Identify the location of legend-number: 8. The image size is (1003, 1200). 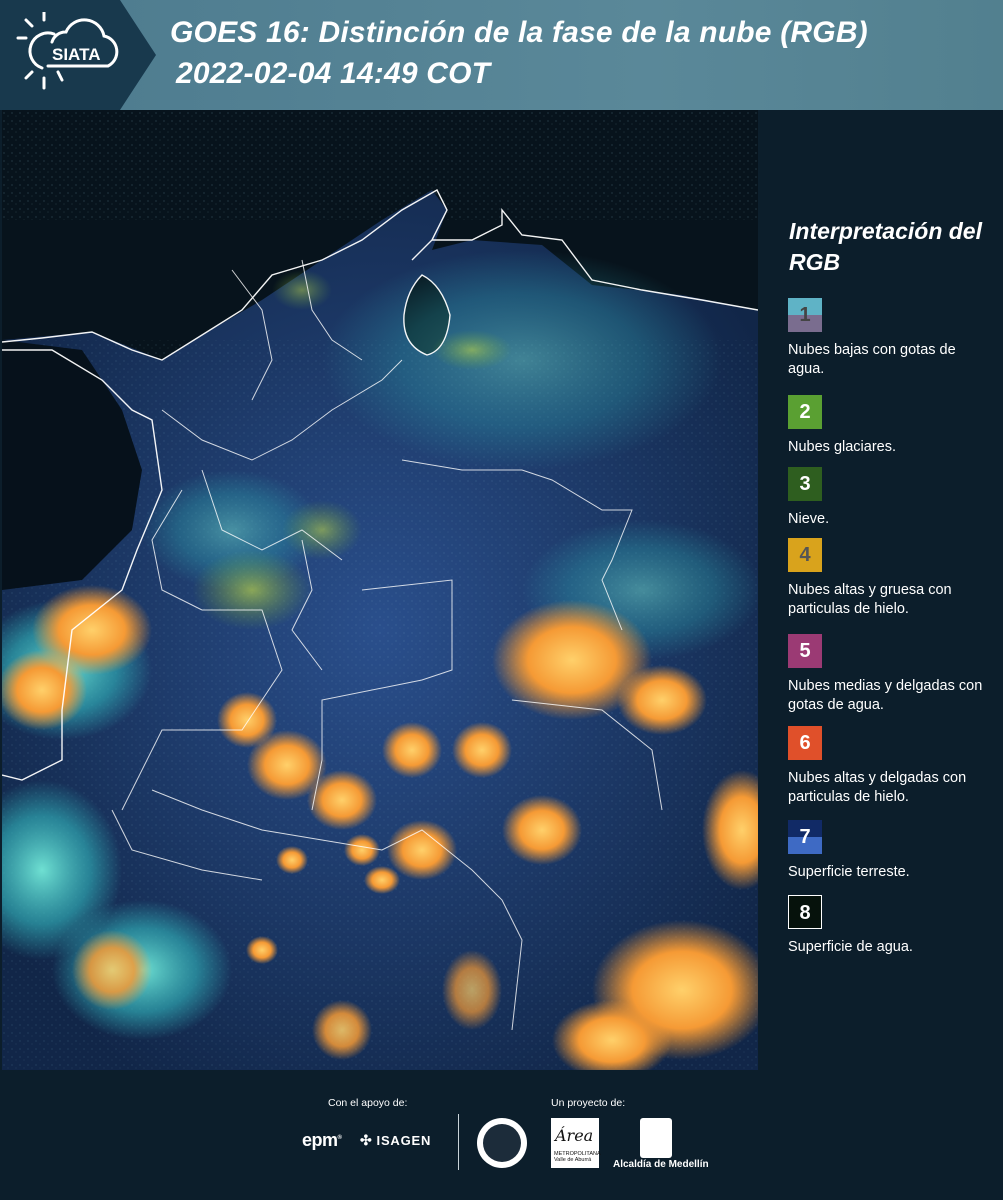
(805, 913).